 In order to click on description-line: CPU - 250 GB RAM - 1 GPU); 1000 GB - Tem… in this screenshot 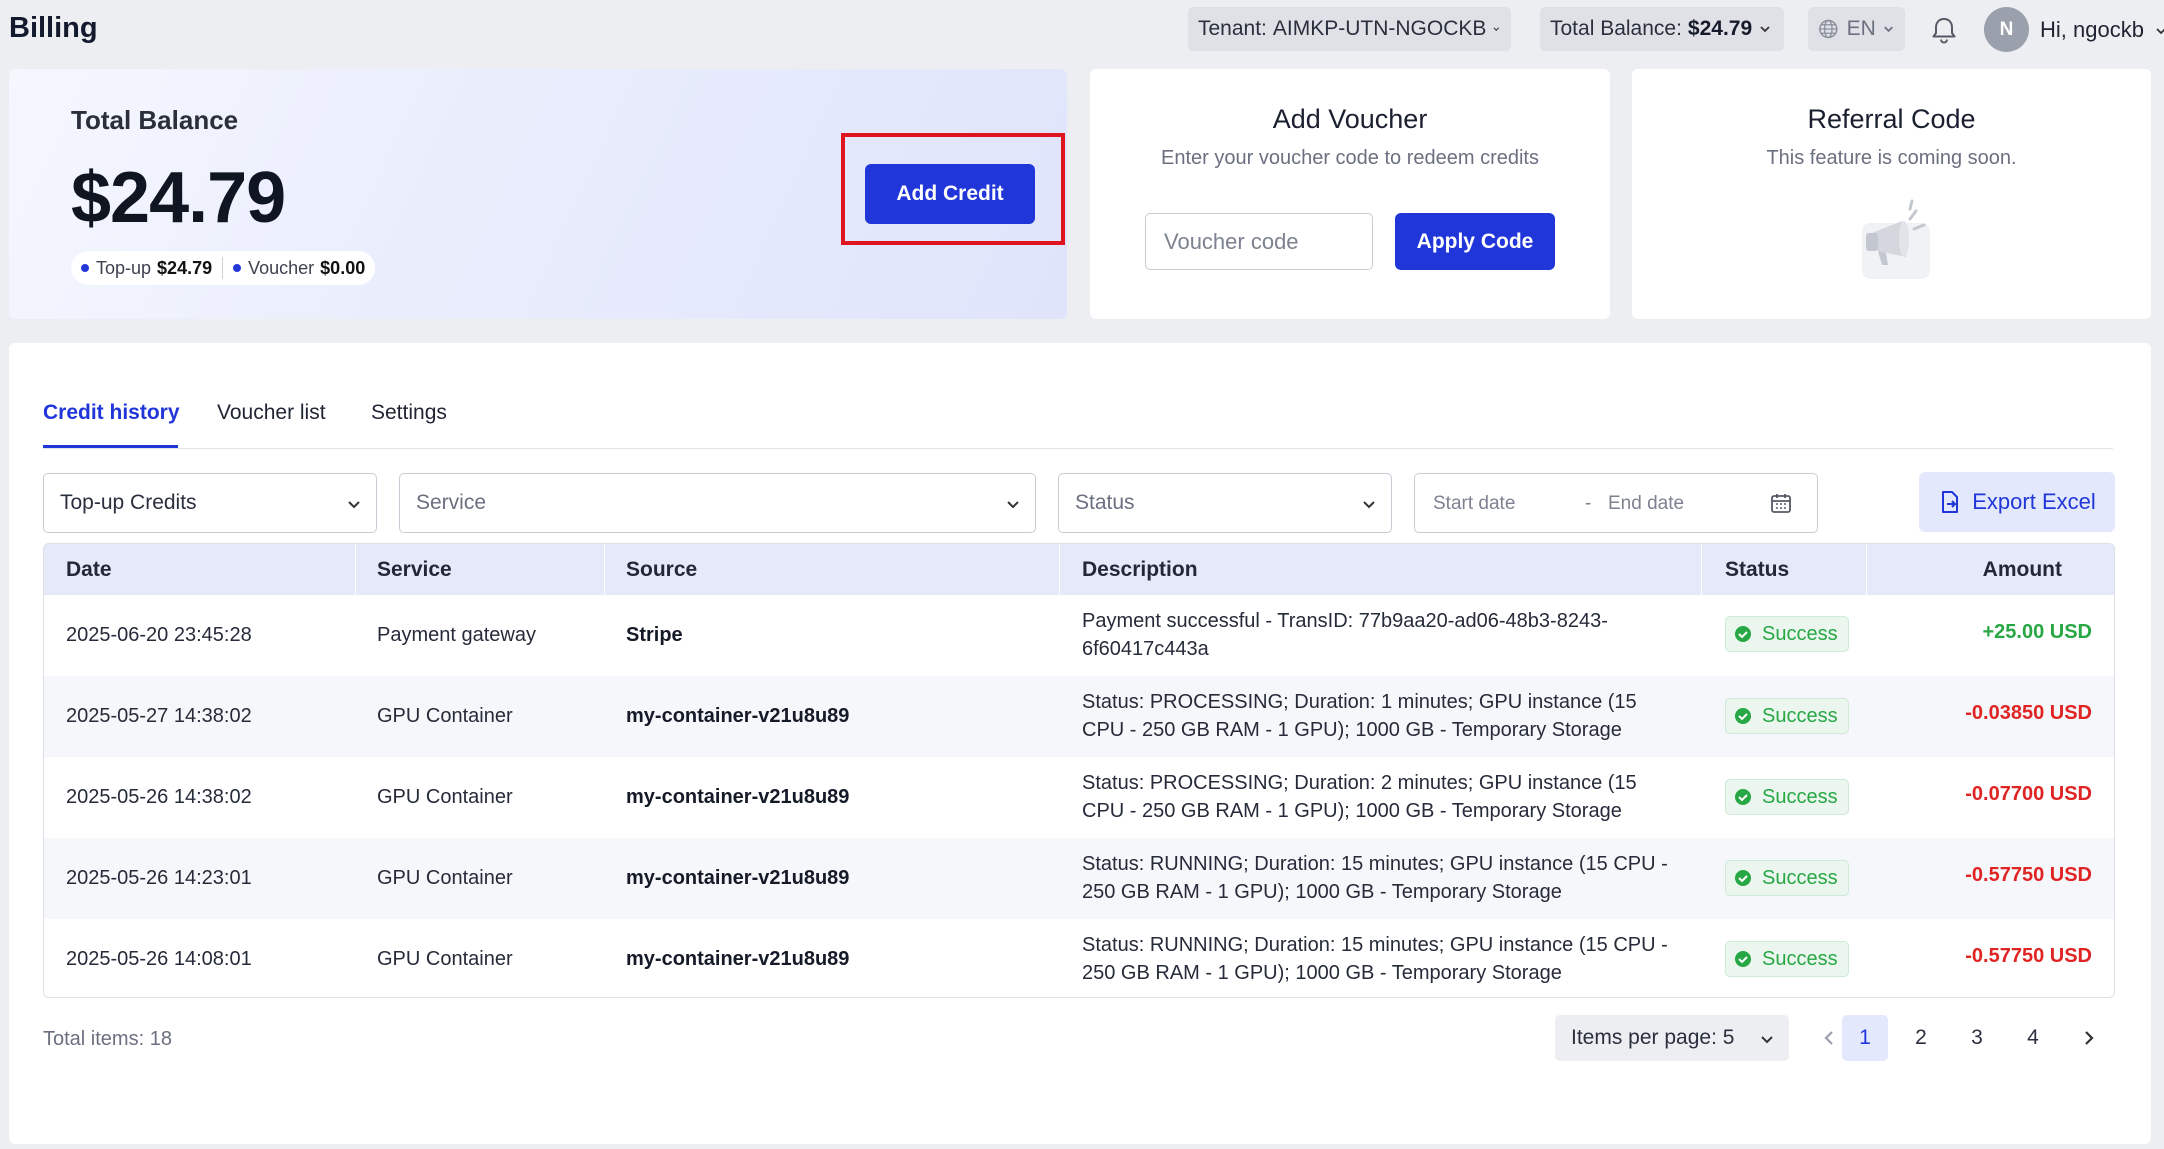, I will do `click(1352, 811)`.